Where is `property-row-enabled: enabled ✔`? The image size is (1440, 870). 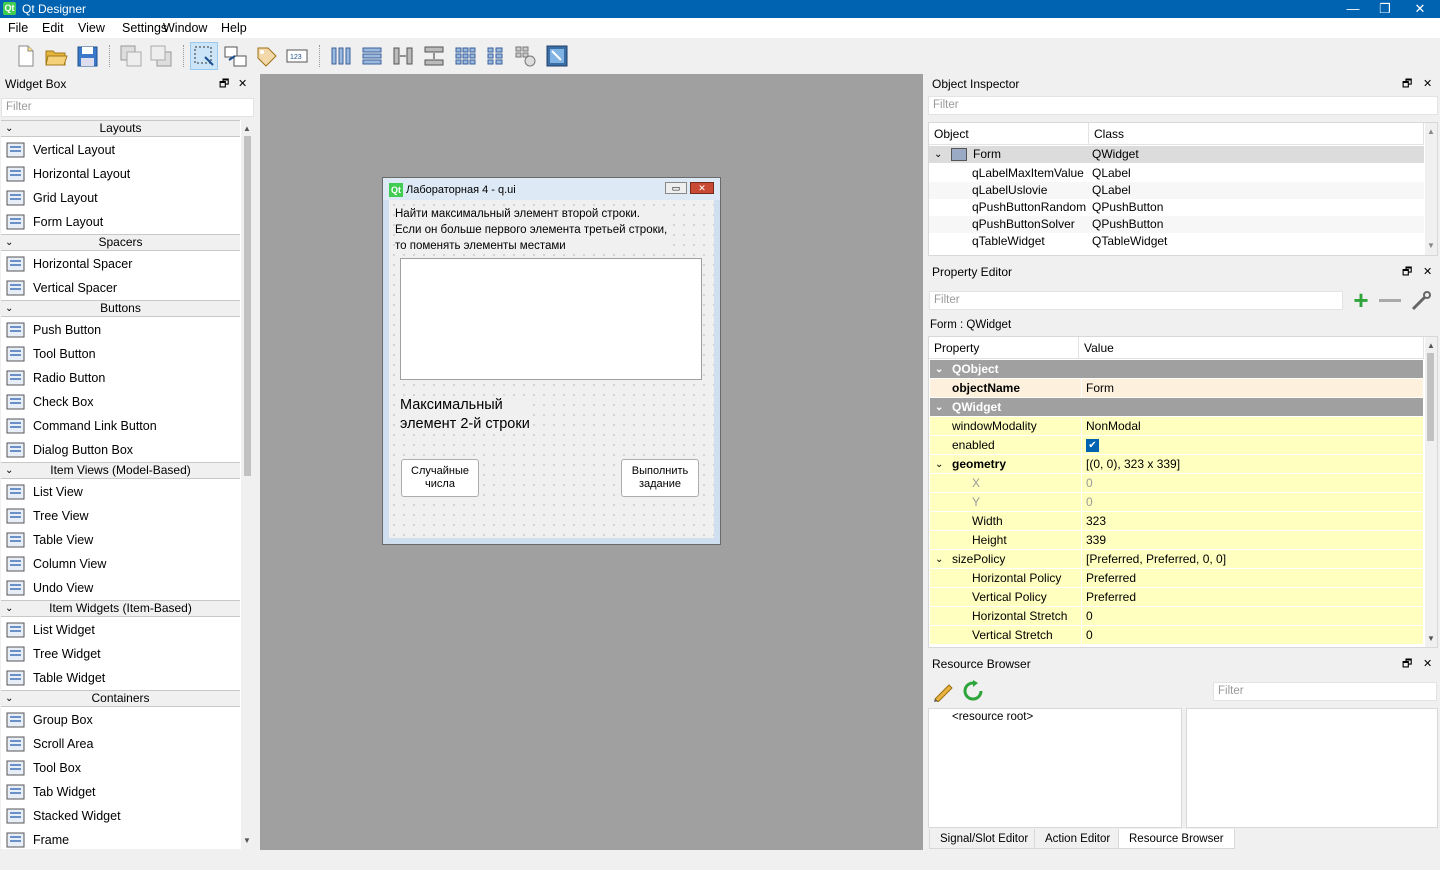
property-row-enabled: enabled ✔ is located at coordinates (1176, 445).